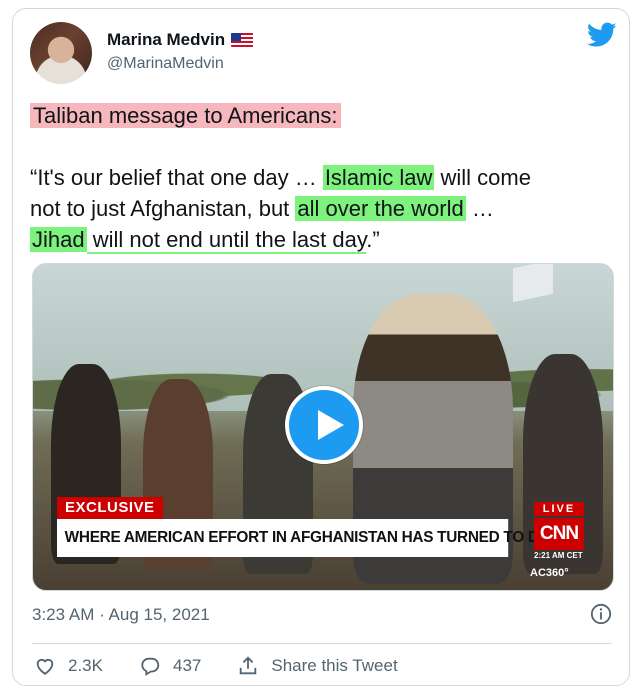 This screenshot has width=642, height=693. I want to click on author-handle: @MarinaMedvin, so click(165, 64).